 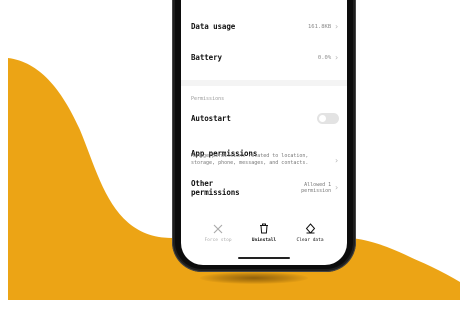 I want to click on force-stop-label: Force stop, so click(x=218, y=240).